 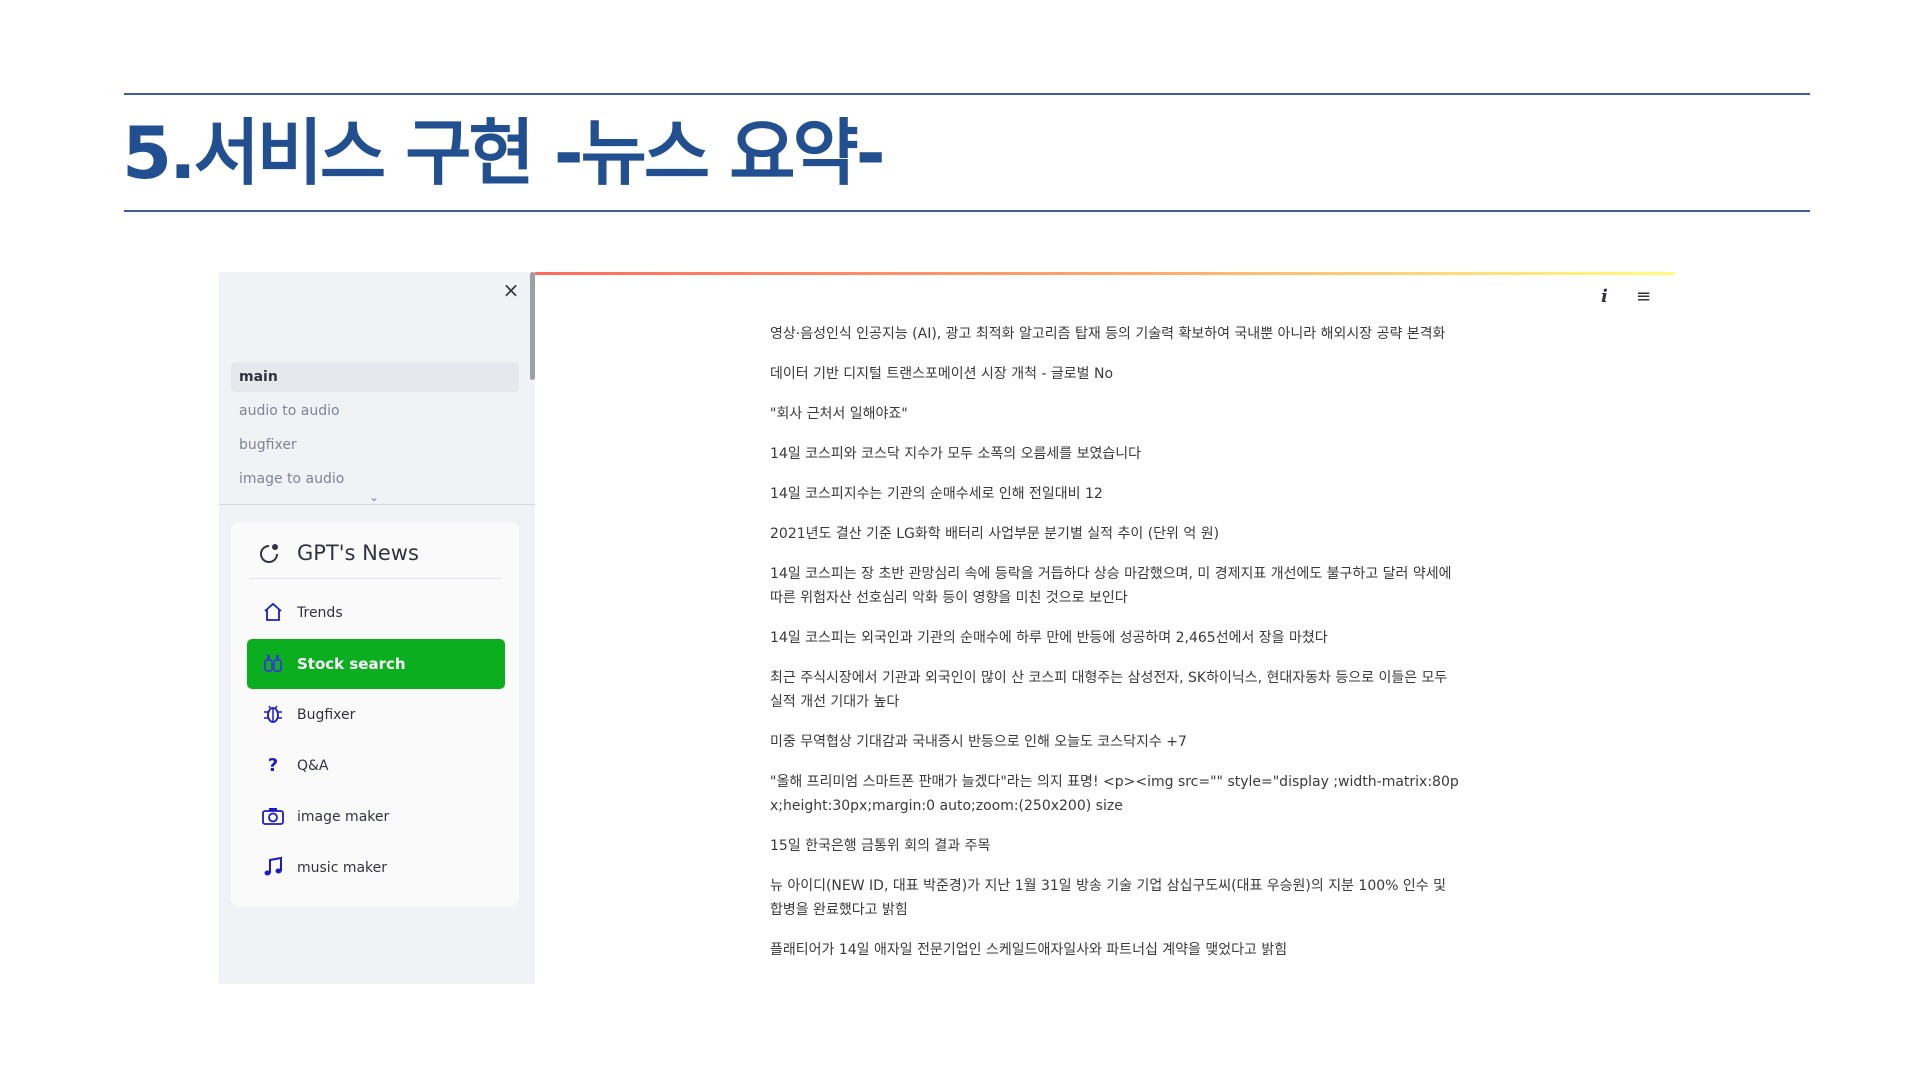 I want to click on menu-item-label: Q&A, so click(x=313, y=766).